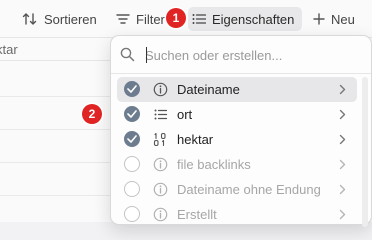 The height and width of the screenshot is (240, 372). I want to click on new-label: Neu, so click(343, 19).